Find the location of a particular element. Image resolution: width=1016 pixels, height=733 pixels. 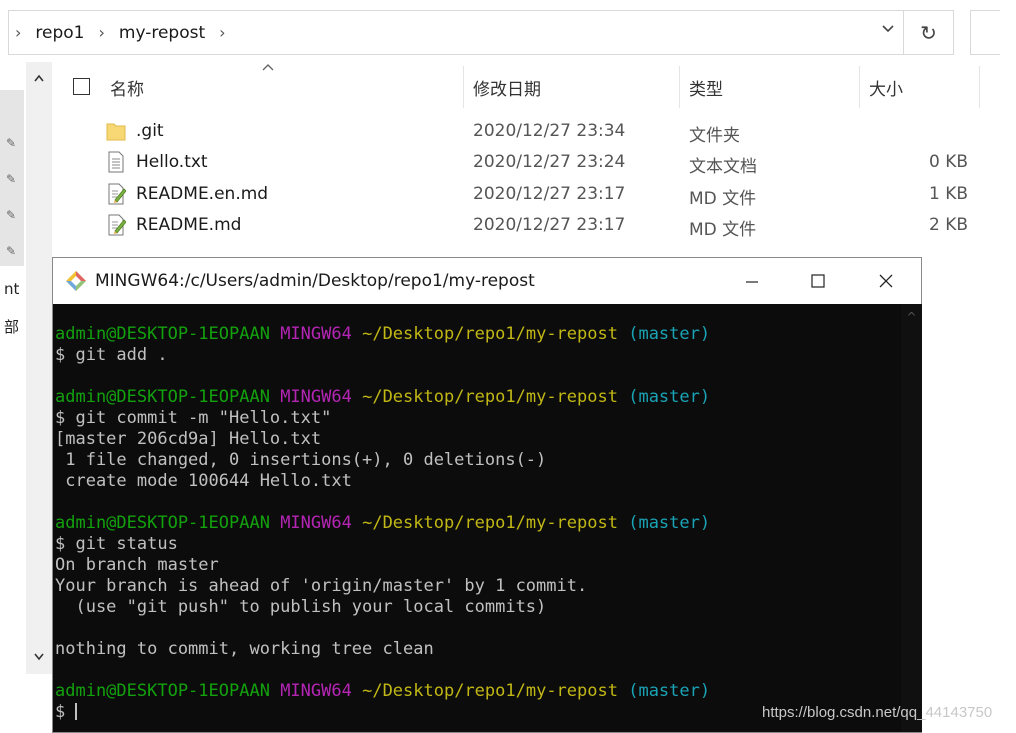

file-modified: 2020/12/27 23:34 is located at coordinates (549, 131).